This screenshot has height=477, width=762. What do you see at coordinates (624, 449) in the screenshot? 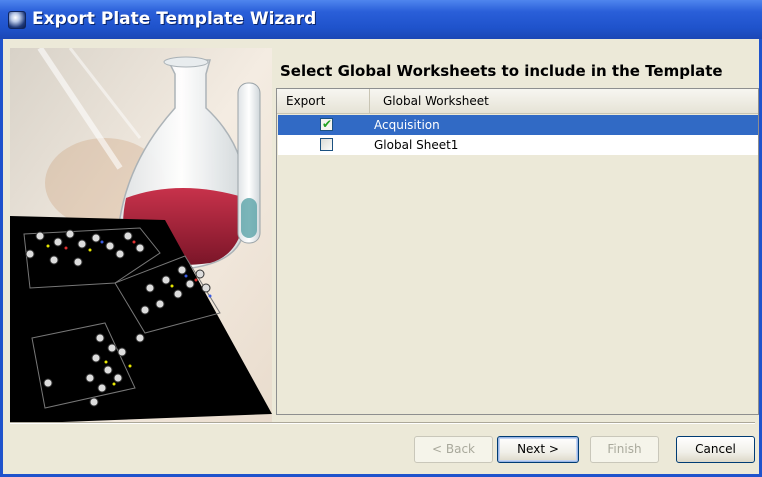
I see `finish-button: Finish` at bounding box center [624, 449].